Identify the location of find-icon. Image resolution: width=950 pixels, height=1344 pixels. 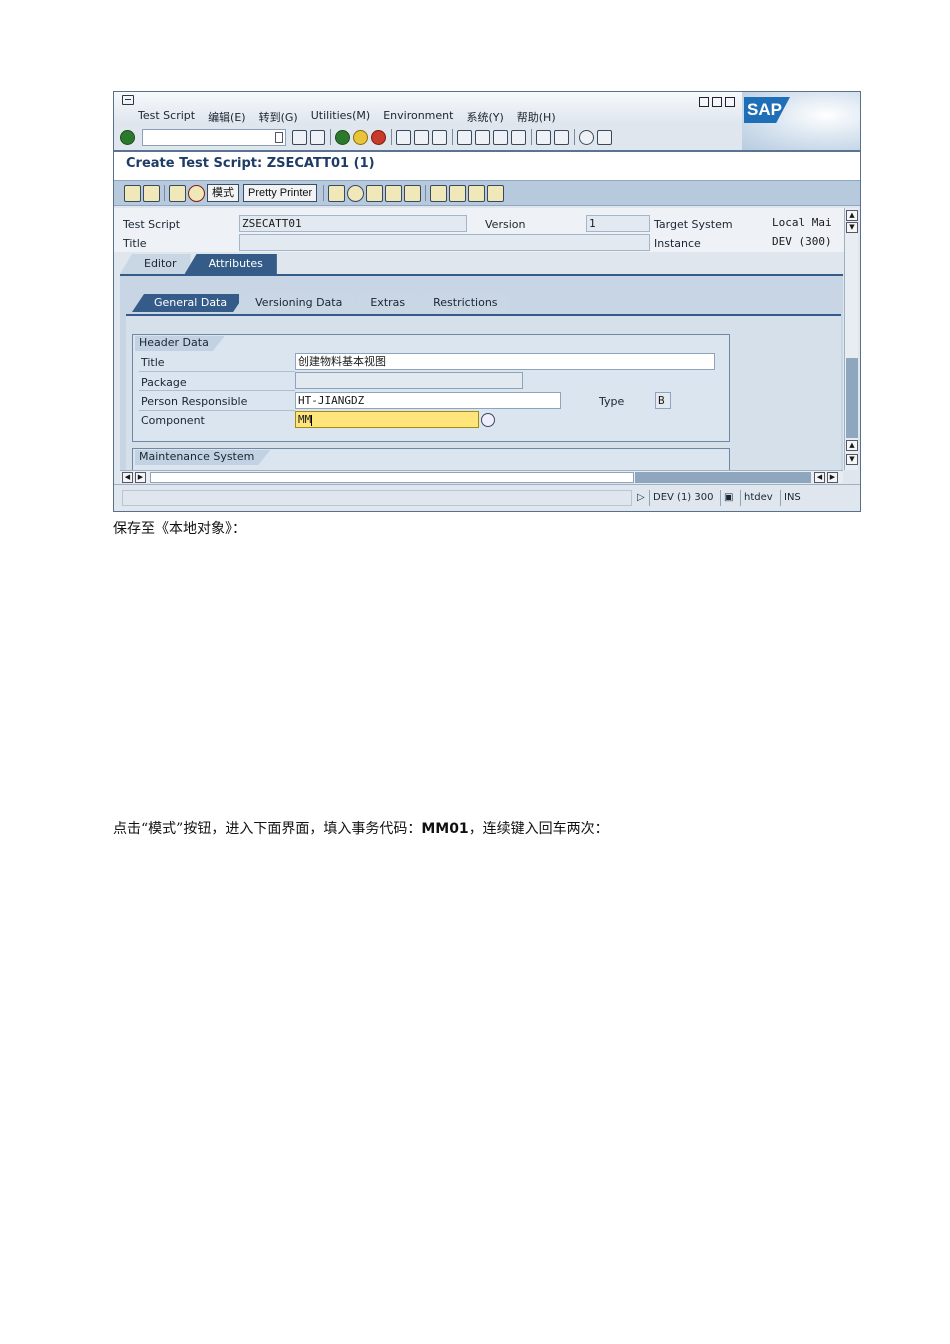
(421, 137).